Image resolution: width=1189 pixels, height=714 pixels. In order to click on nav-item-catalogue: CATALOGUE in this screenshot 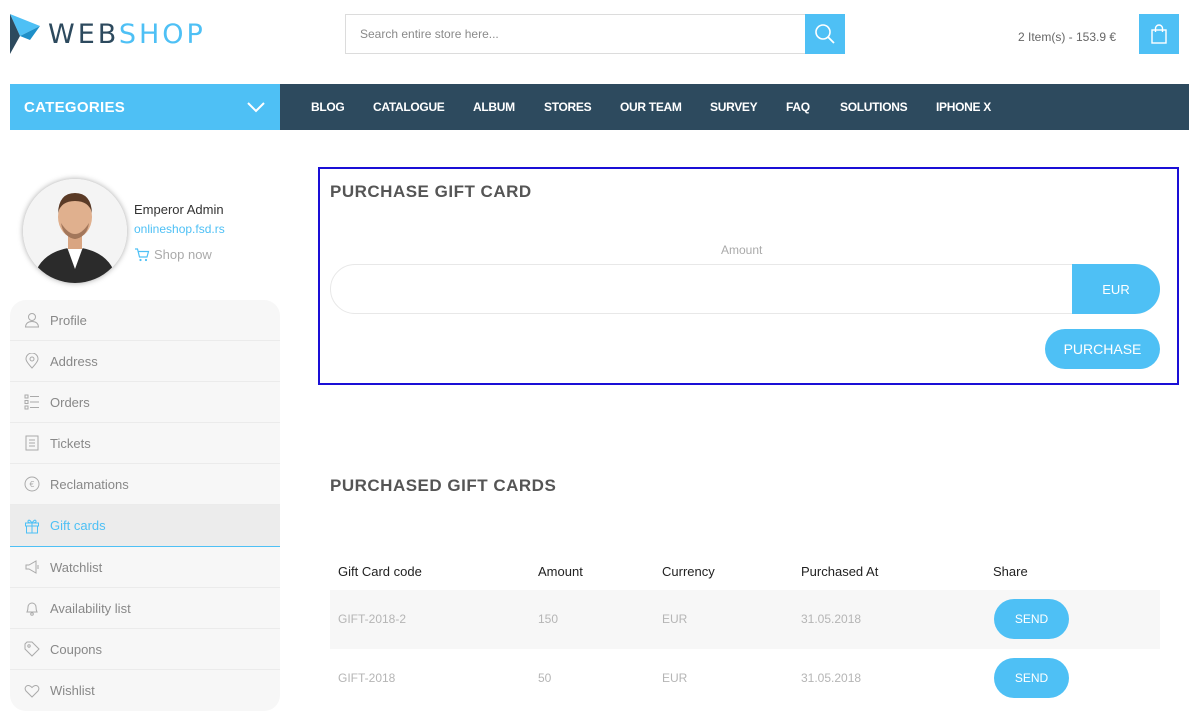, I will do `click(409, 107)`.